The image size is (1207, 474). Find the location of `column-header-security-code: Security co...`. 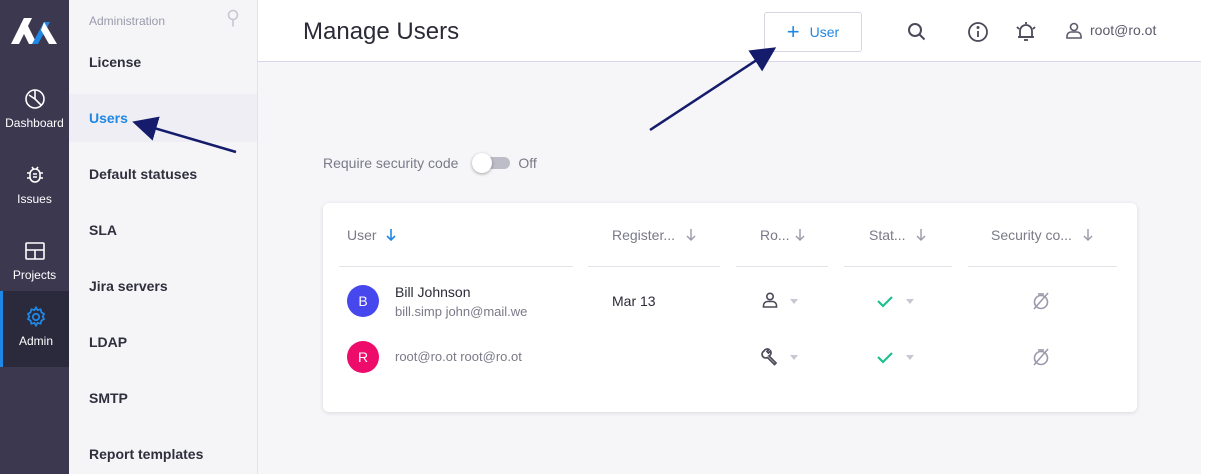

column-header-security-code: Security co... is located at coordinates (1042, 235).